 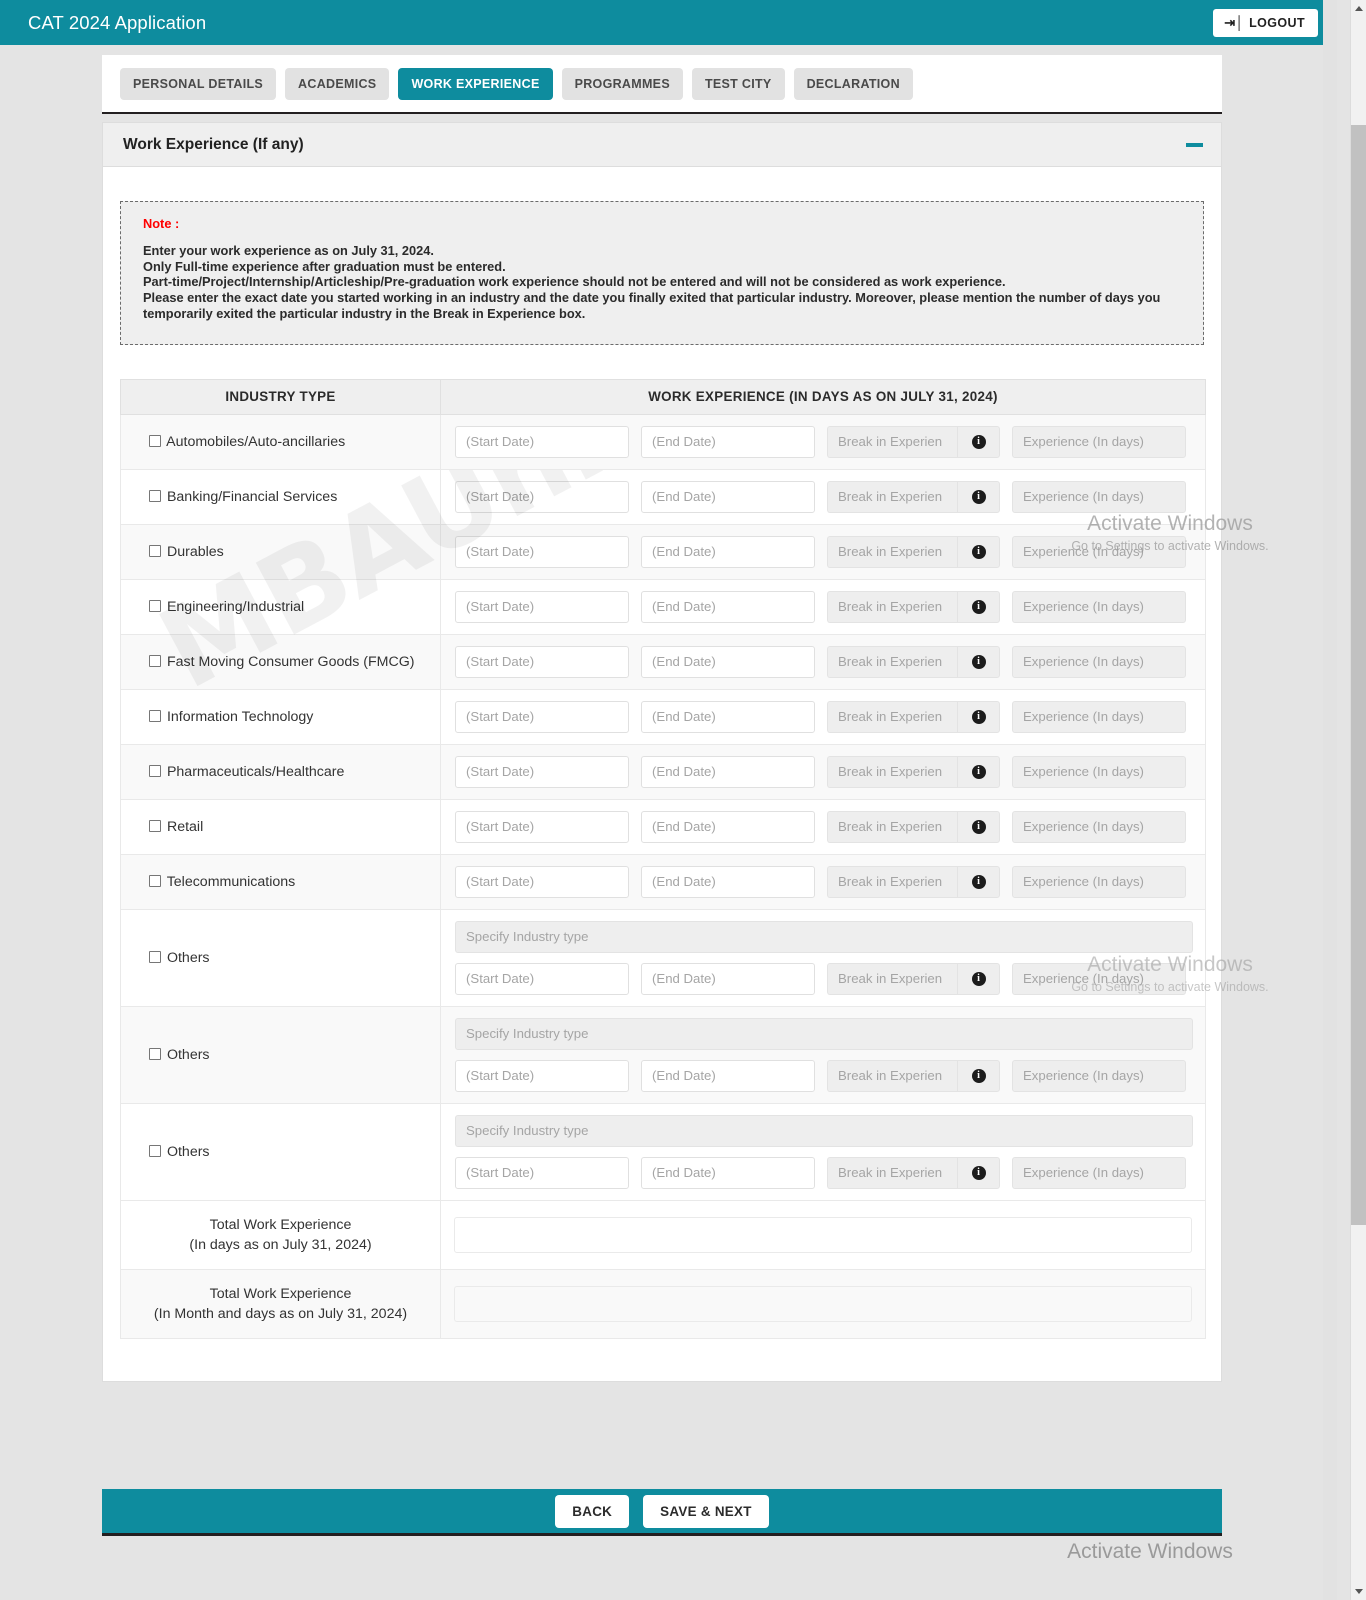 I want to click on minus-icon, so click(x=1194, y=144).